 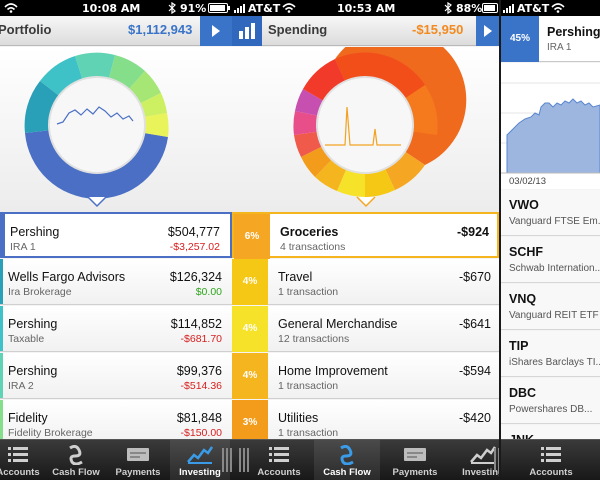 I want to click on account-row: Pershing Taxable $114,852 -$681.70, so click(x=116, y=329).